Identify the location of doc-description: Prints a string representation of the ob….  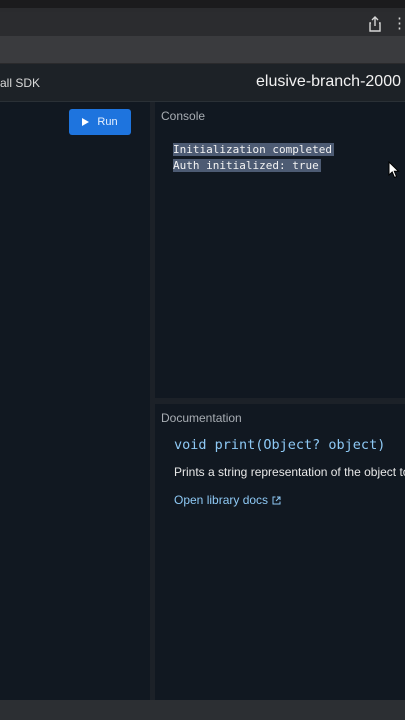
(289, 472).